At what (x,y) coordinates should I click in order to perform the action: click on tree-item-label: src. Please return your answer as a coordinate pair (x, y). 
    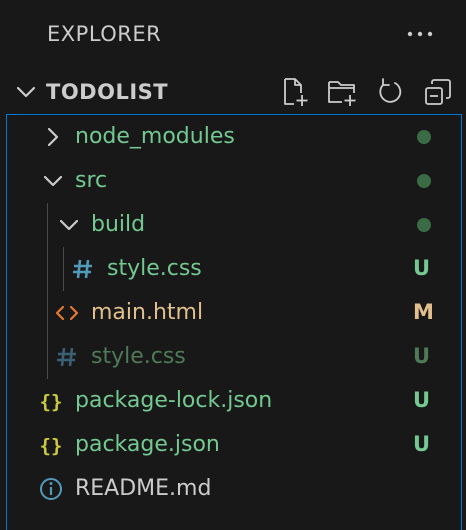
    Looking at the image, I should click on (91, 180).